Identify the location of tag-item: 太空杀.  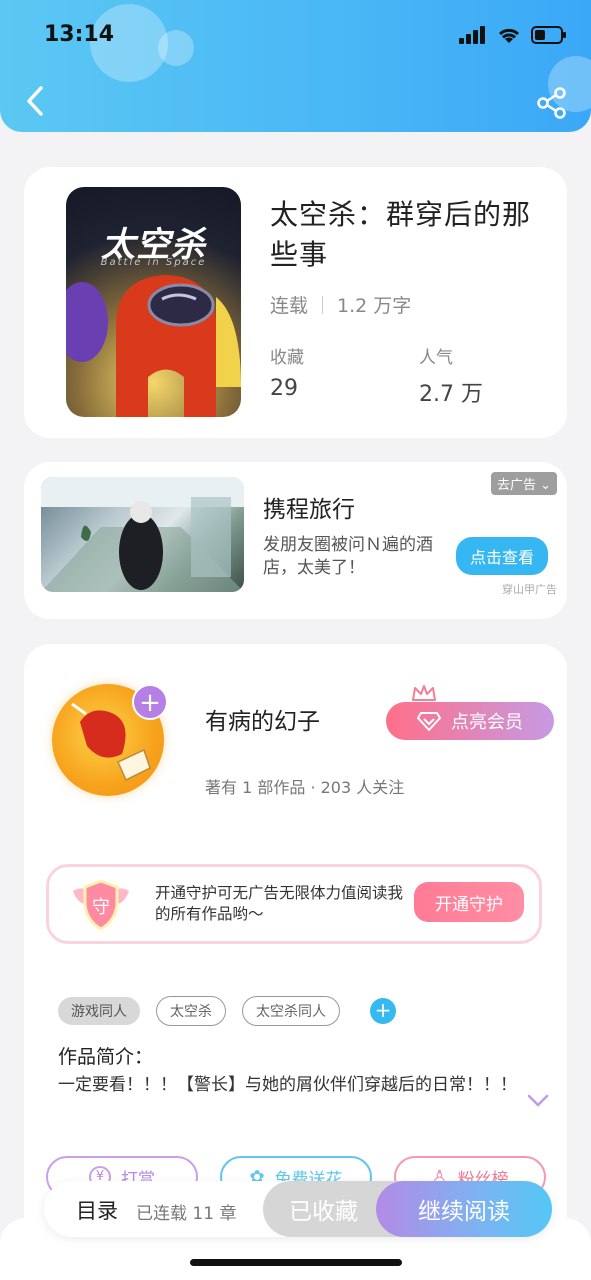
(191, 1011).